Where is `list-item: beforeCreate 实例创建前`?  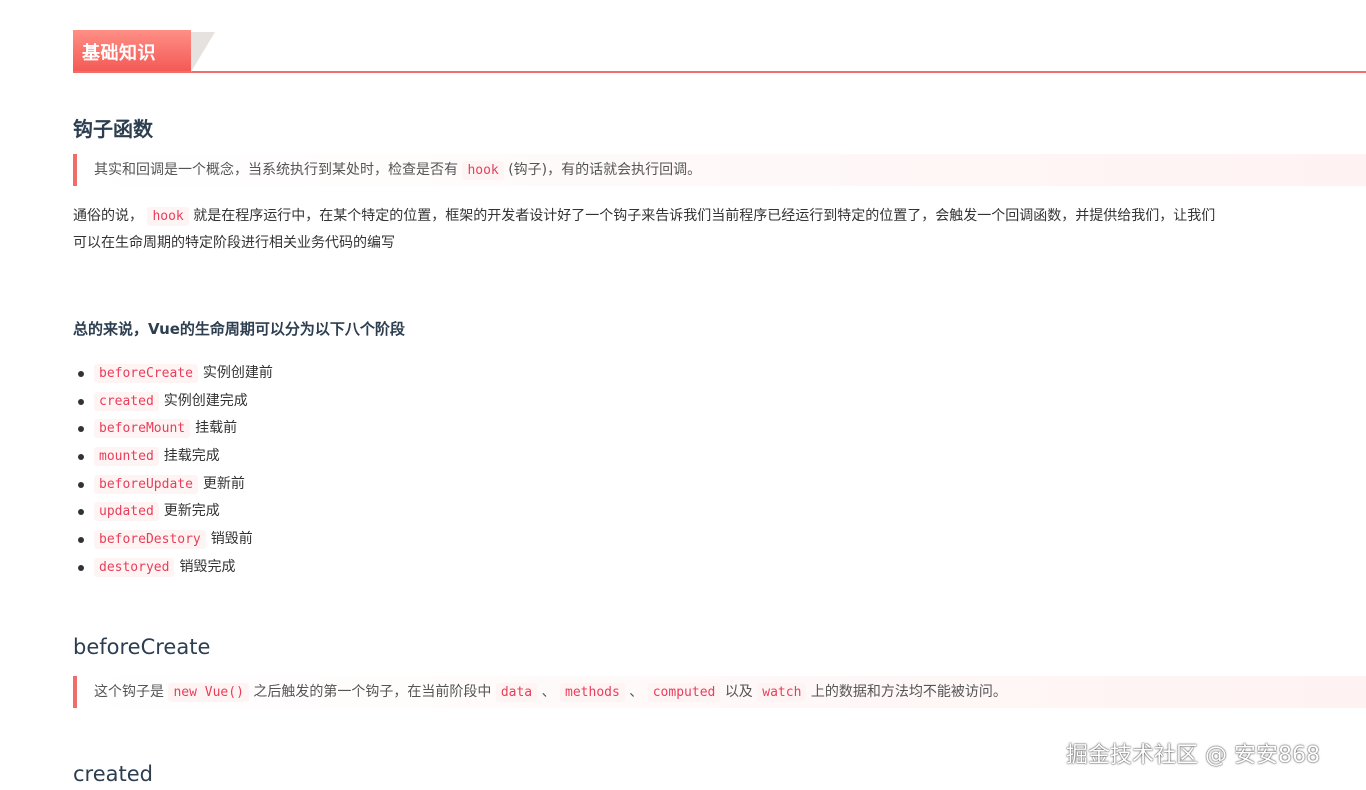 list-item: beforeCreate 实例创建前 is located at coordinates (173, 374).